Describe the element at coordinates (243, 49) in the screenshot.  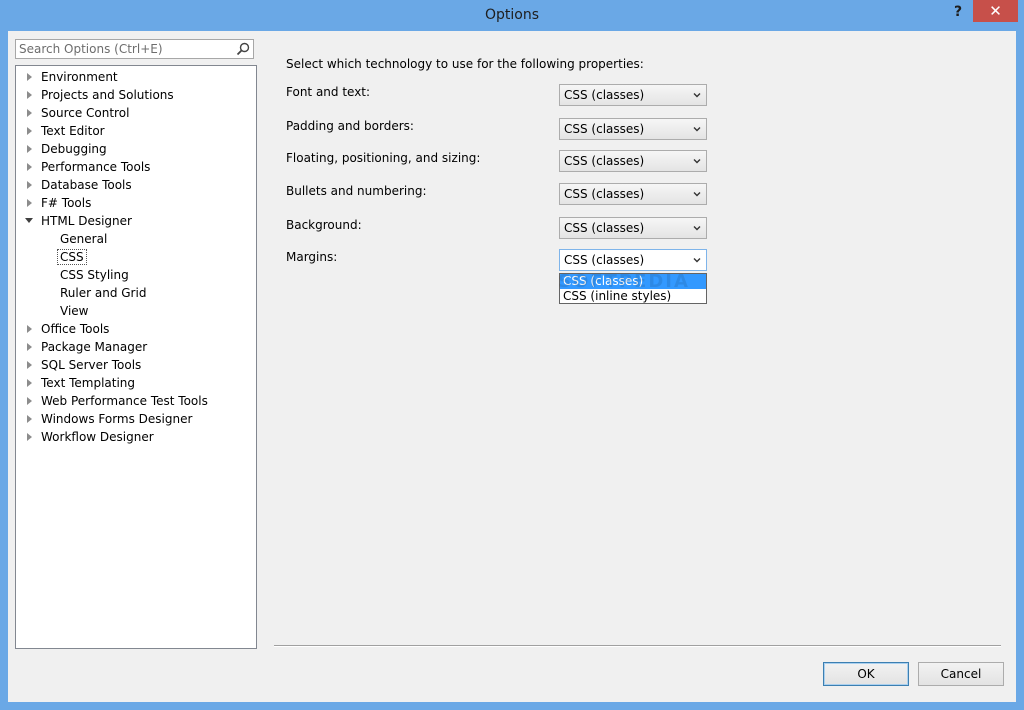
I see `search-icon` at that location.